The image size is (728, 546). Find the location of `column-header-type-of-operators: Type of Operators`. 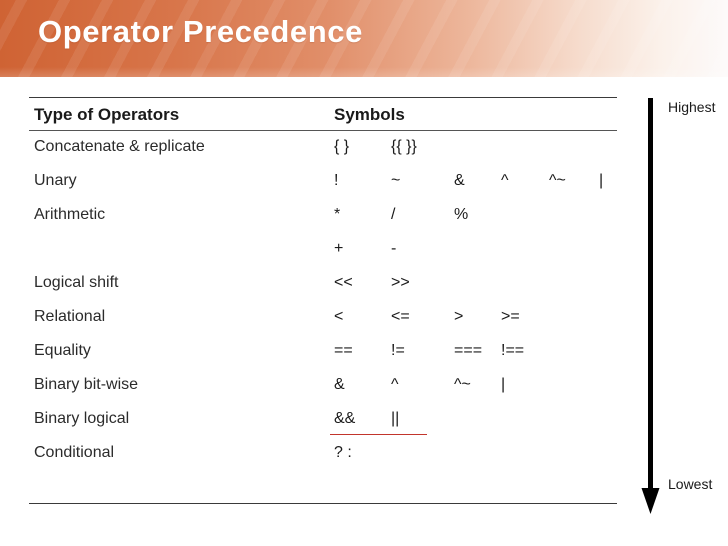

column-header-type-of-operators: Type of Operators is located at coordinates (107, 114).